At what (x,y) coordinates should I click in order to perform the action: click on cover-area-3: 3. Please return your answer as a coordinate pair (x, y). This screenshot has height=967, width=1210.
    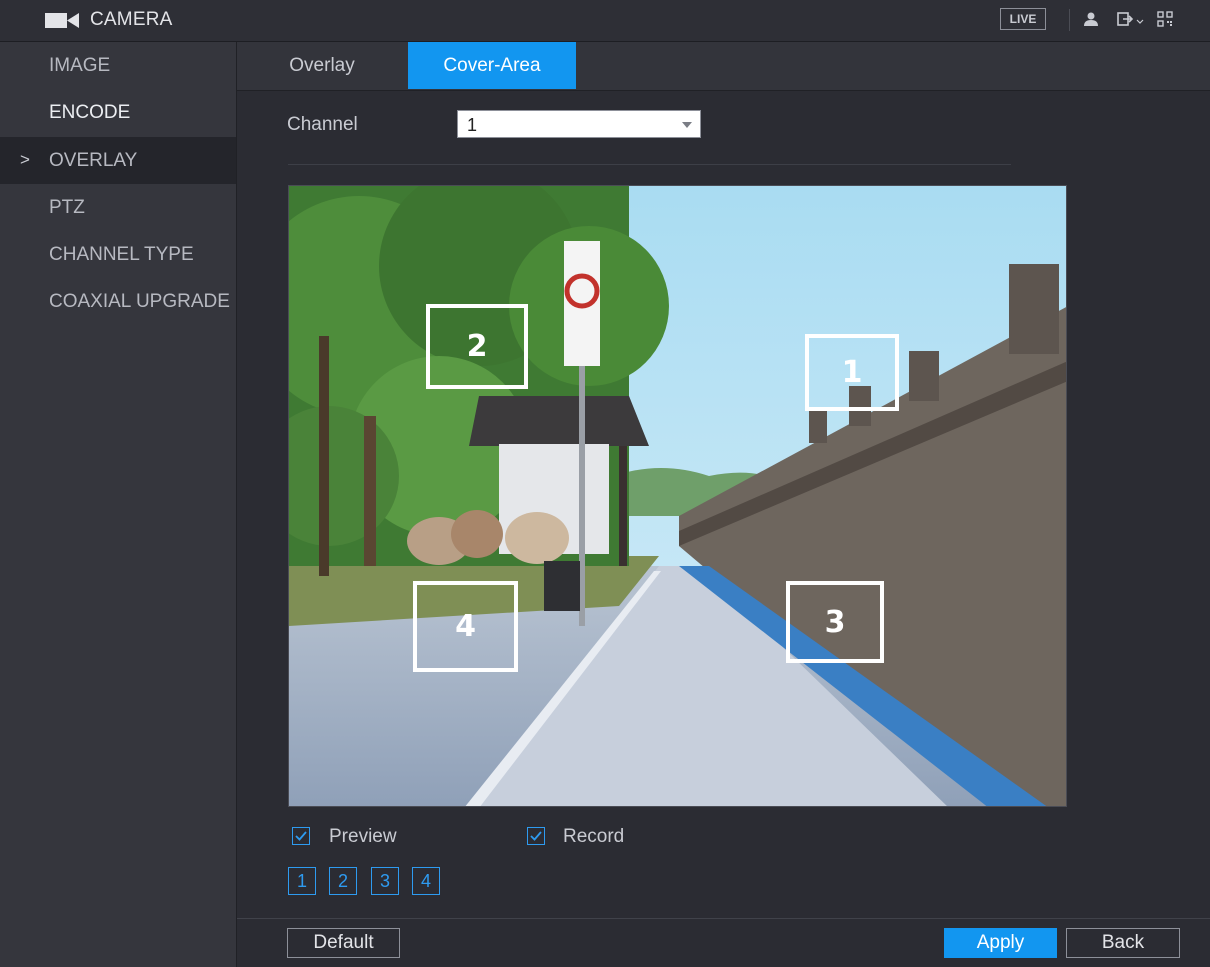
    Looking at the image, I should click on (835, 622).